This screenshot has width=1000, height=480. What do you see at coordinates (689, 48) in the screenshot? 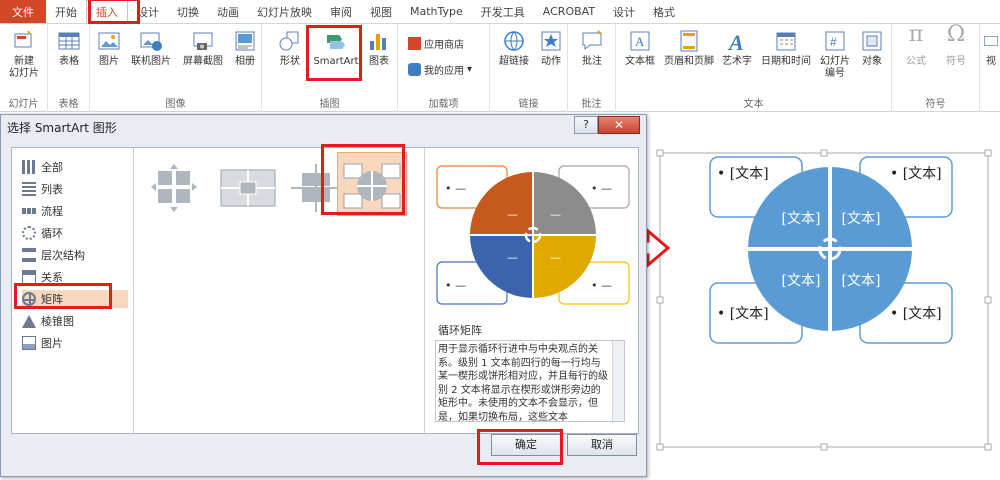
I see `header-footer-button: 页眉和页脚` at bounding box center [689, 48].